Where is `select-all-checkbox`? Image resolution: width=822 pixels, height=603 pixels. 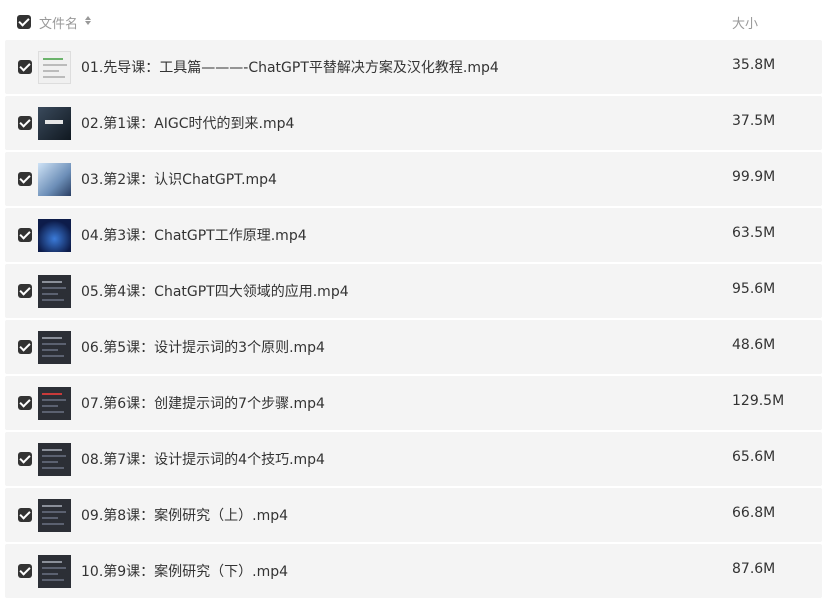
select-all-checkbox is located at coordinates (24, 22).